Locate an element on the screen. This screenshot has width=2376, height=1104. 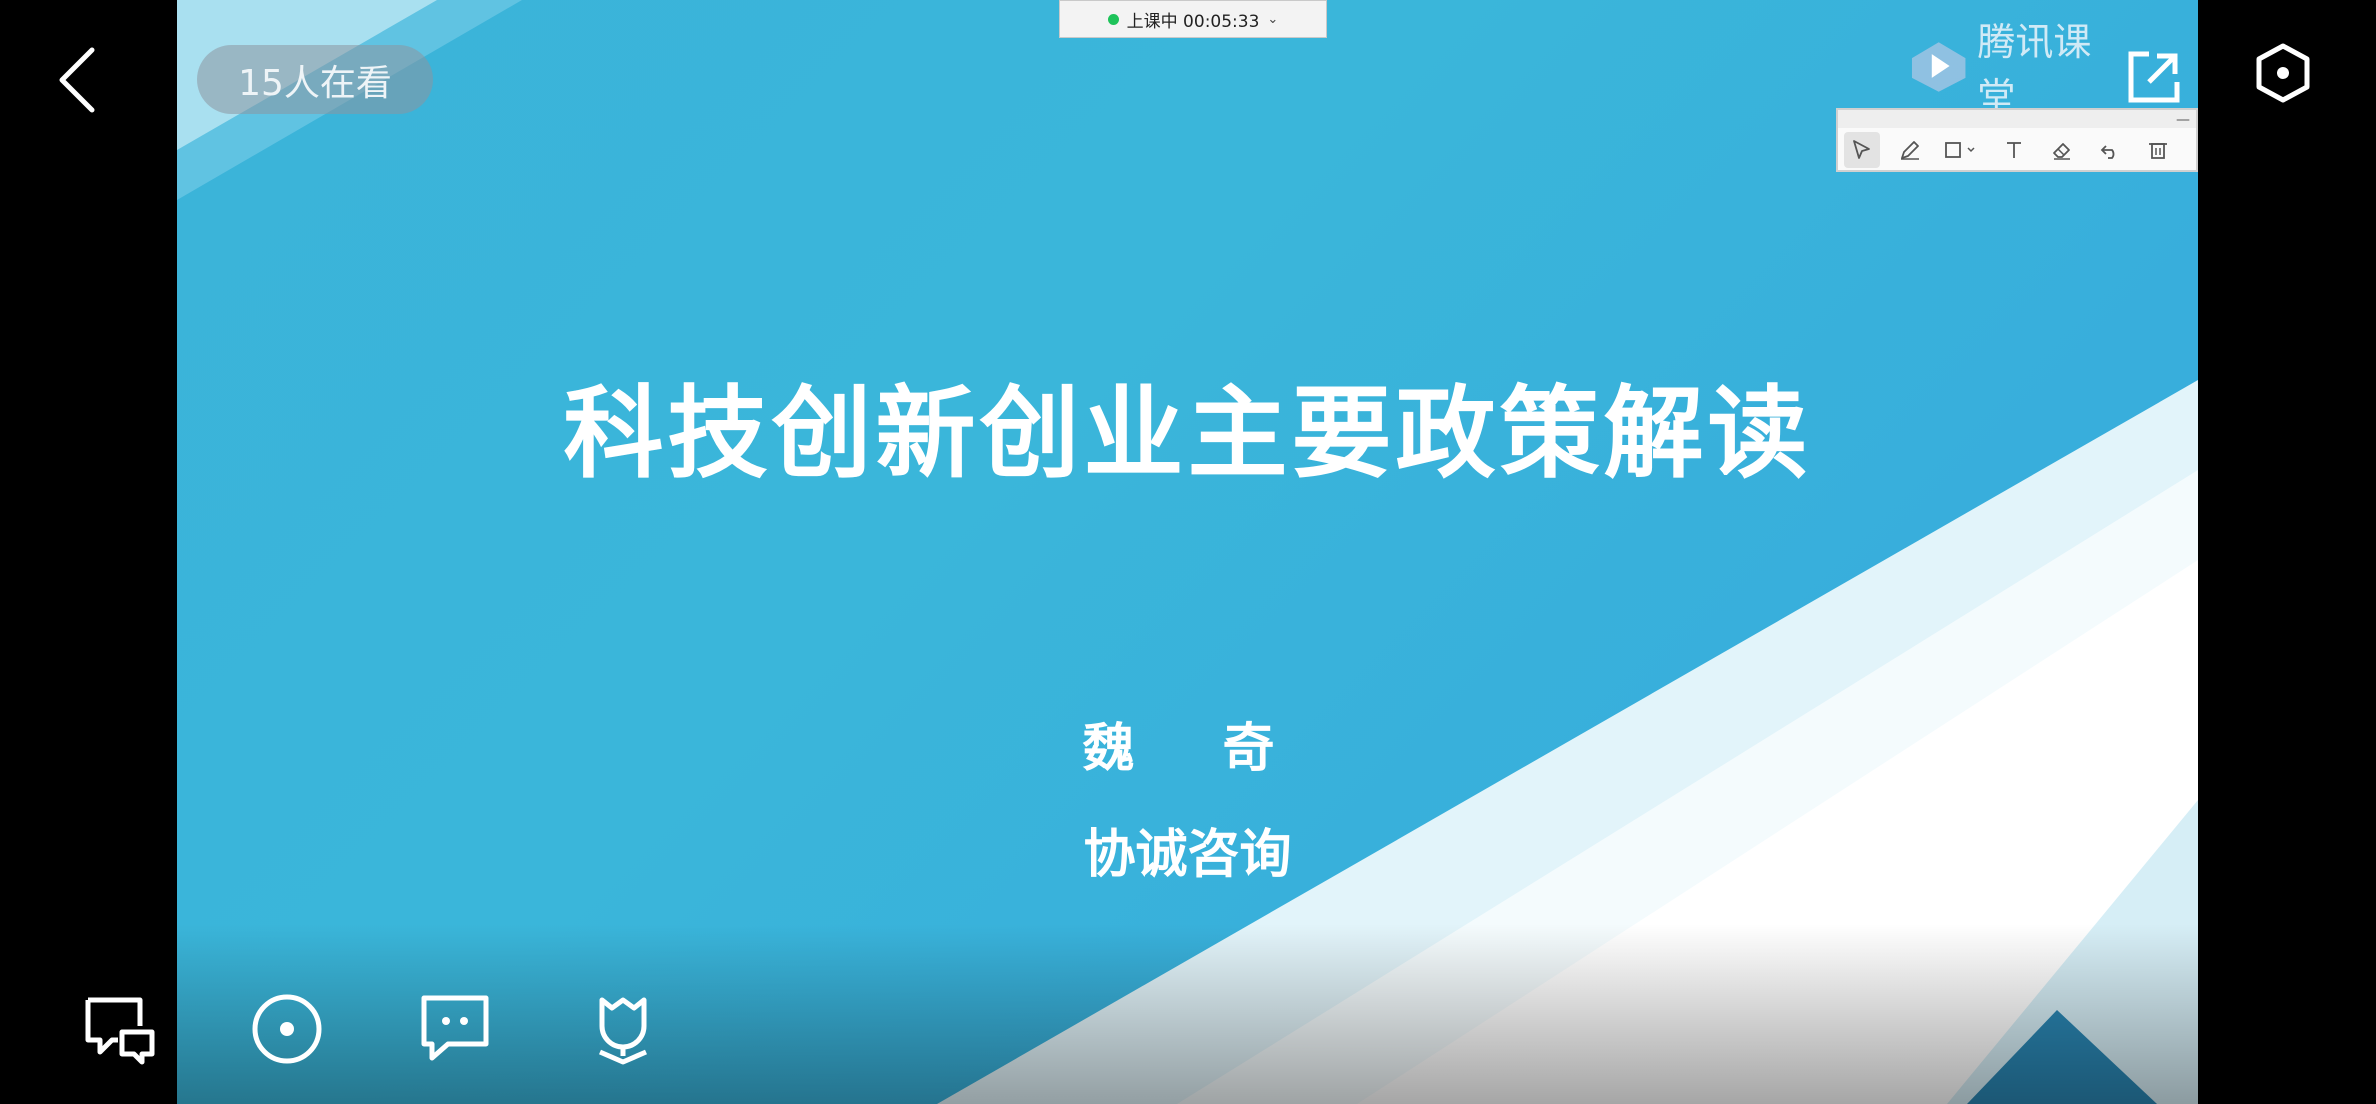
rectangle-icon is located at coordinates (1960, 150).